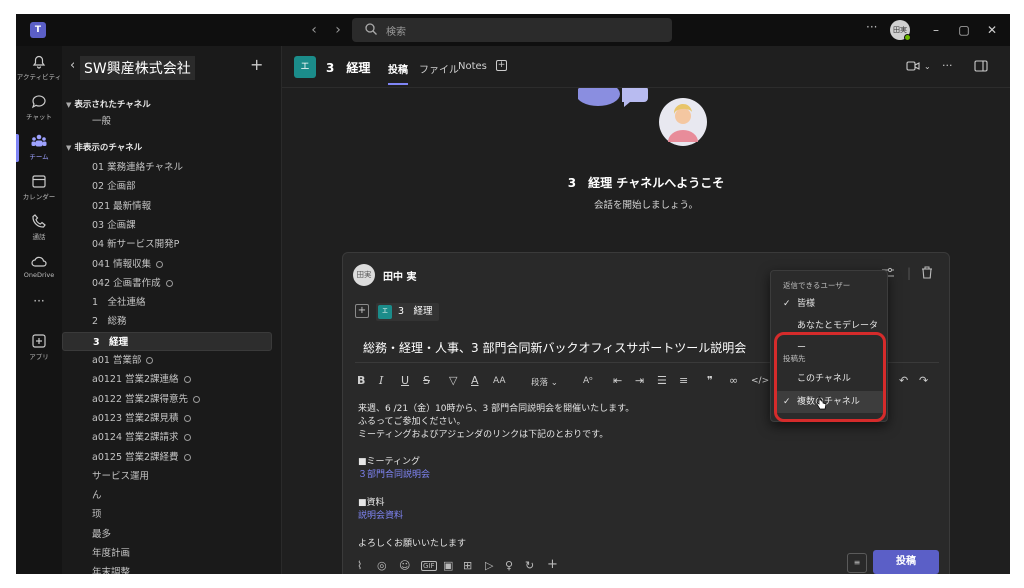  I want to click on link-icon: ∞, so click(733, 380).